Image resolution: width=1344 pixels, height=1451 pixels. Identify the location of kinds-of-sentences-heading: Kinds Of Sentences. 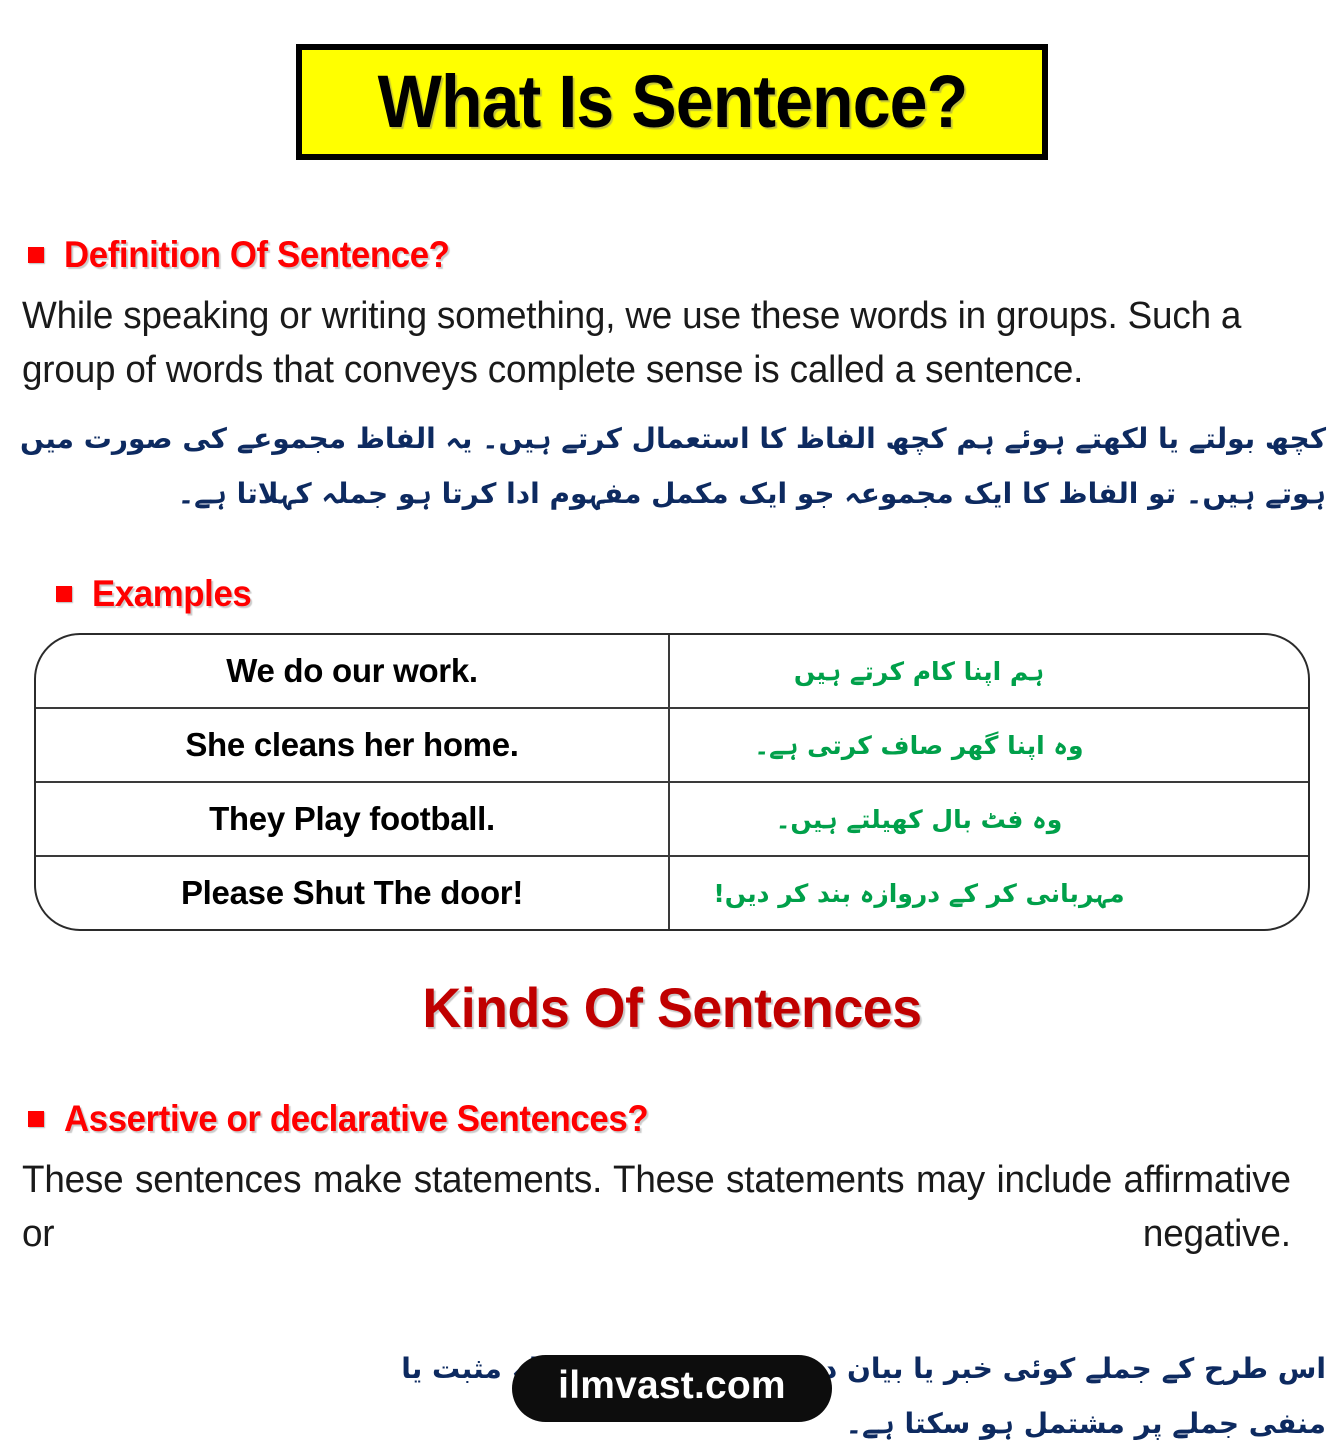
(672, 1008).